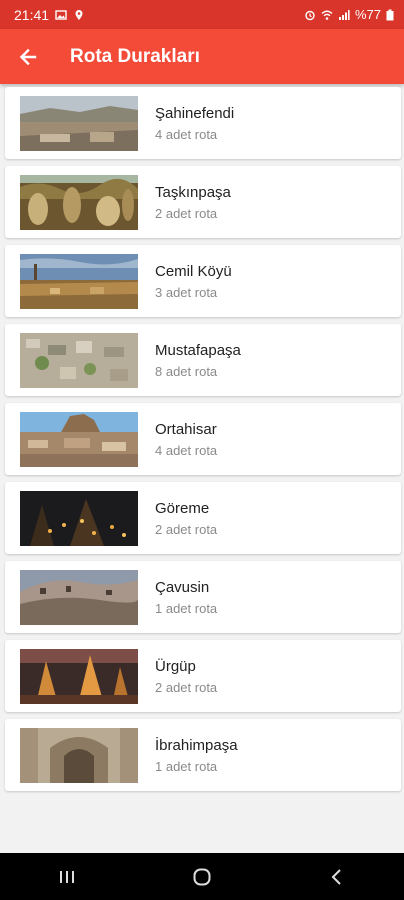  I want to click on image-icon, so click(61, 14).